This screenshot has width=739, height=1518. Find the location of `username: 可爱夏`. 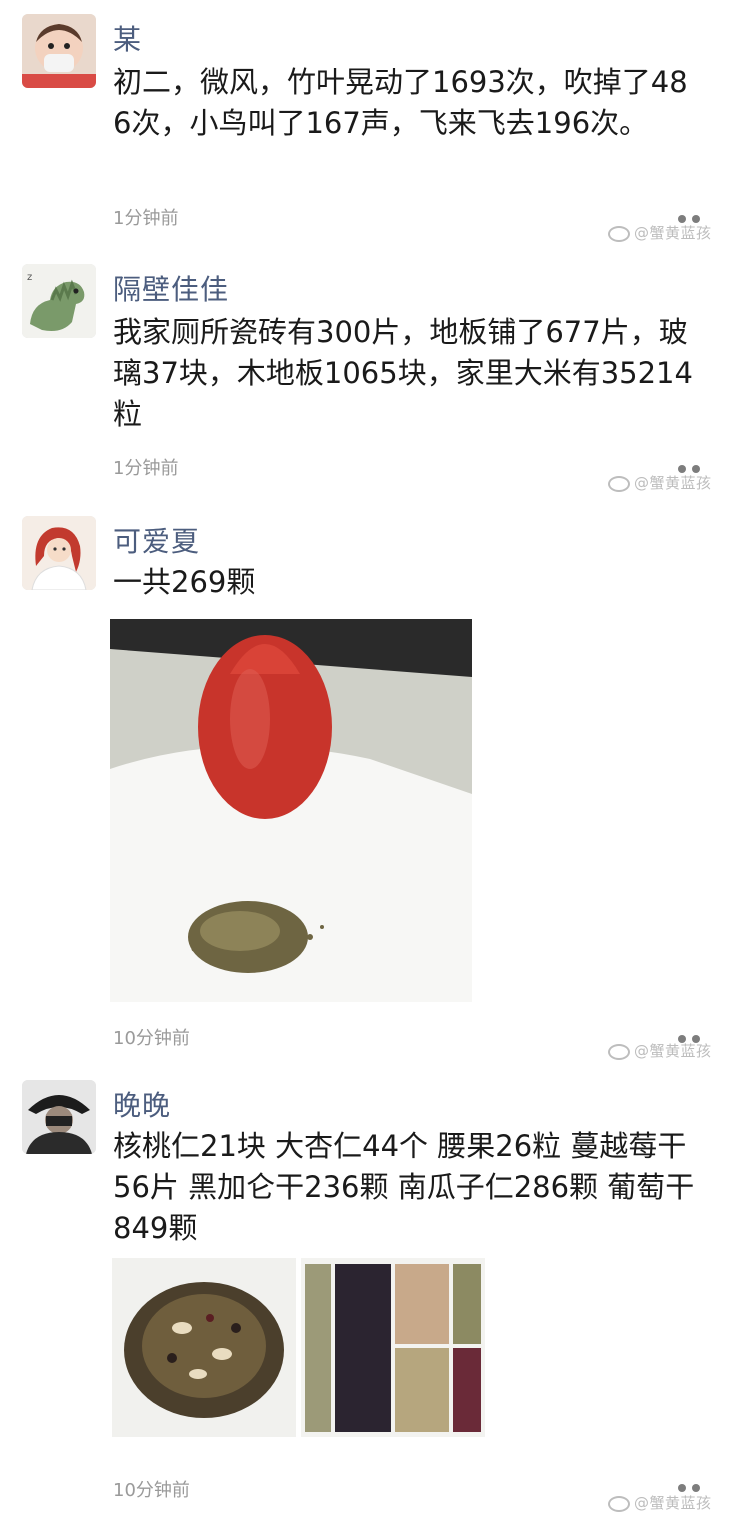

username: 可爱夏 is located at coordinates (156, 540).